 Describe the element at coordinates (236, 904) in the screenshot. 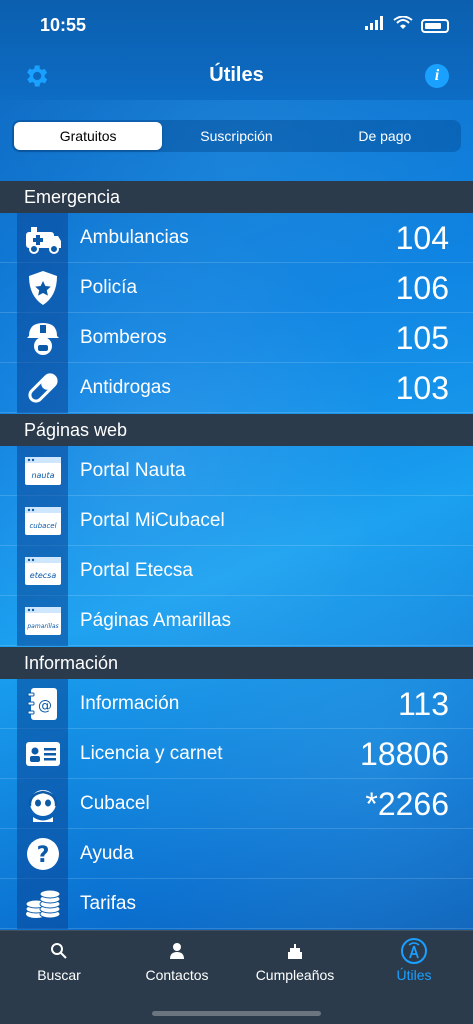

I see `list-item-tarifas: Tarifas` at that location.